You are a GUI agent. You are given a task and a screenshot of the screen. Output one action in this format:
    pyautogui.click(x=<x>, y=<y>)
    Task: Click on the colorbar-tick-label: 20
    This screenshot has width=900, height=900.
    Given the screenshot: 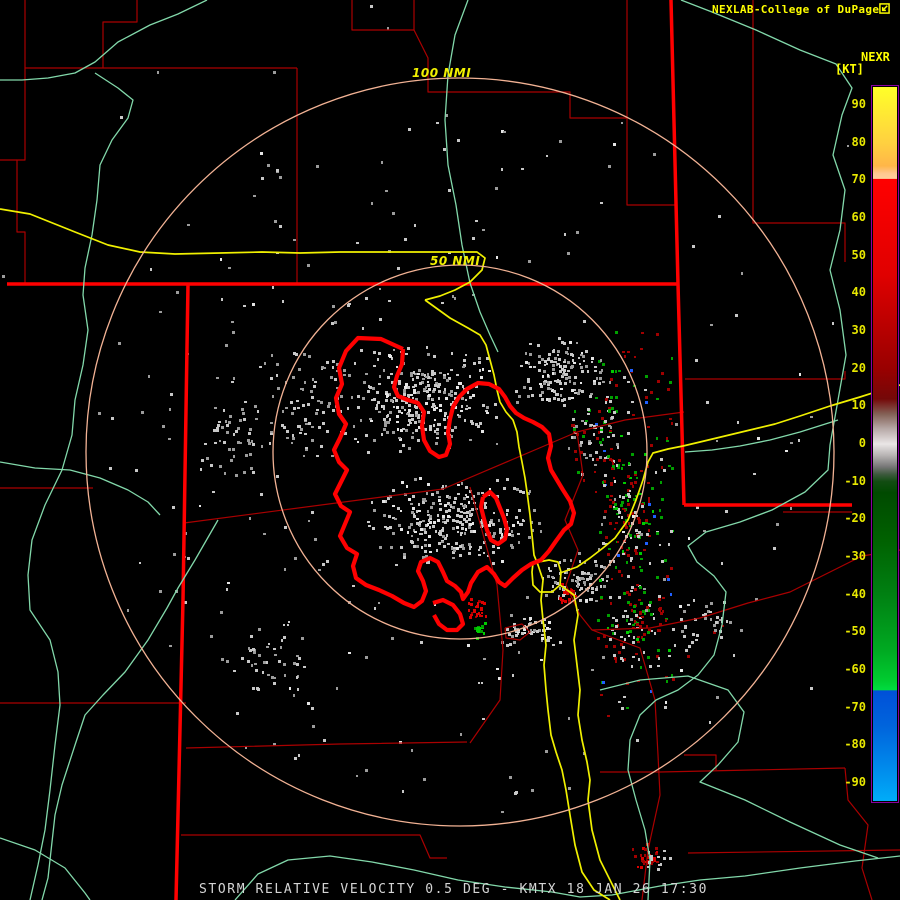 What is the action you would take?
    pyautogui.click(x=858, y=367)
    